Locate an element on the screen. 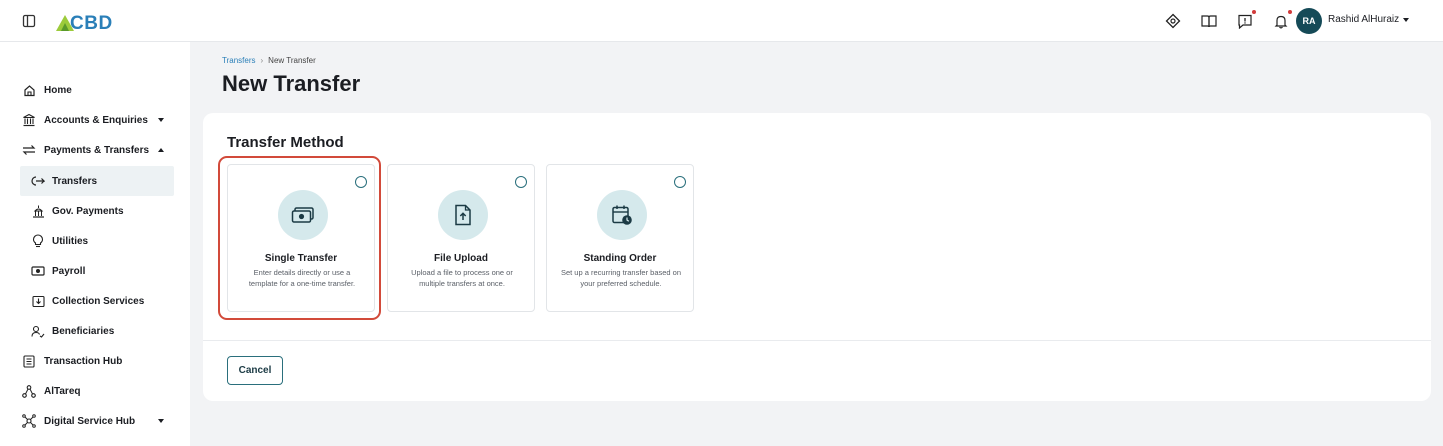 This screenshot has height=446, width=1443. sidebar-item-label: Beneficiaries is located at coordinates (83, 331).